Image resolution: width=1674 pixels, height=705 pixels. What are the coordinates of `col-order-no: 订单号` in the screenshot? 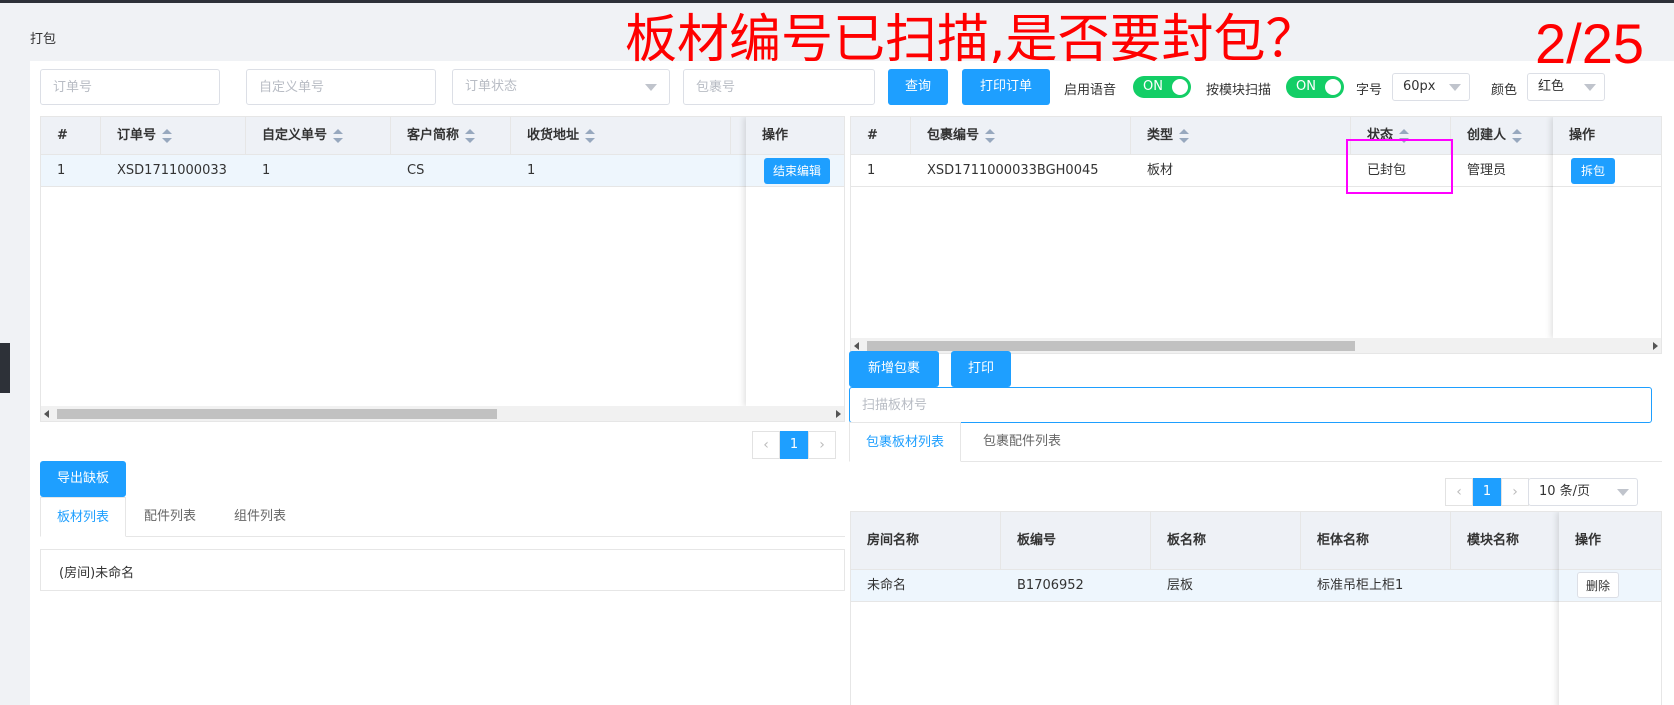 It's located at (173, 136).